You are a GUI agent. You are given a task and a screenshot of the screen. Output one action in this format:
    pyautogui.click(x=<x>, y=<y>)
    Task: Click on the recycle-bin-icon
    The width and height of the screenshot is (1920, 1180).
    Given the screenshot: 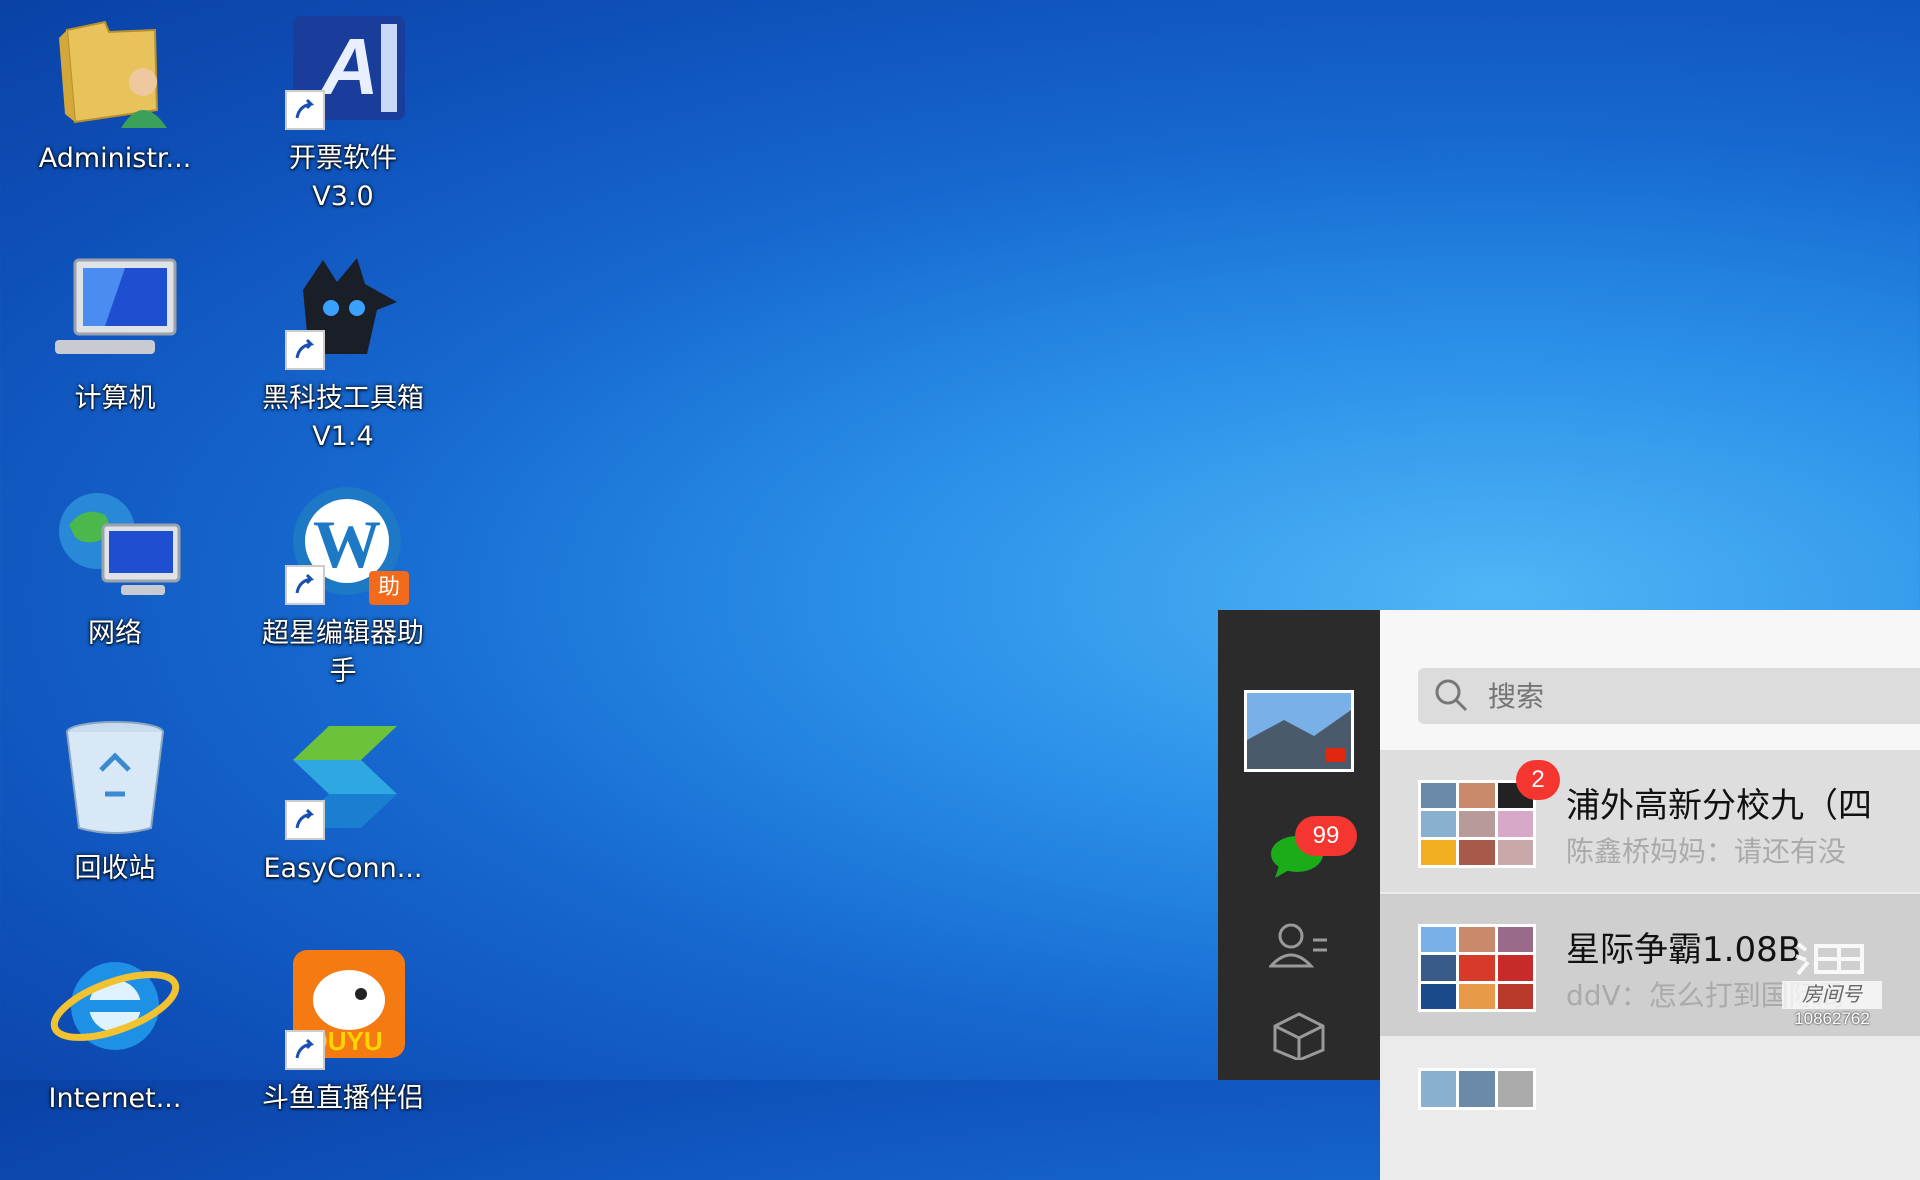 What is the action you would take?
    pyautogui.click(x=115, y=780)
    